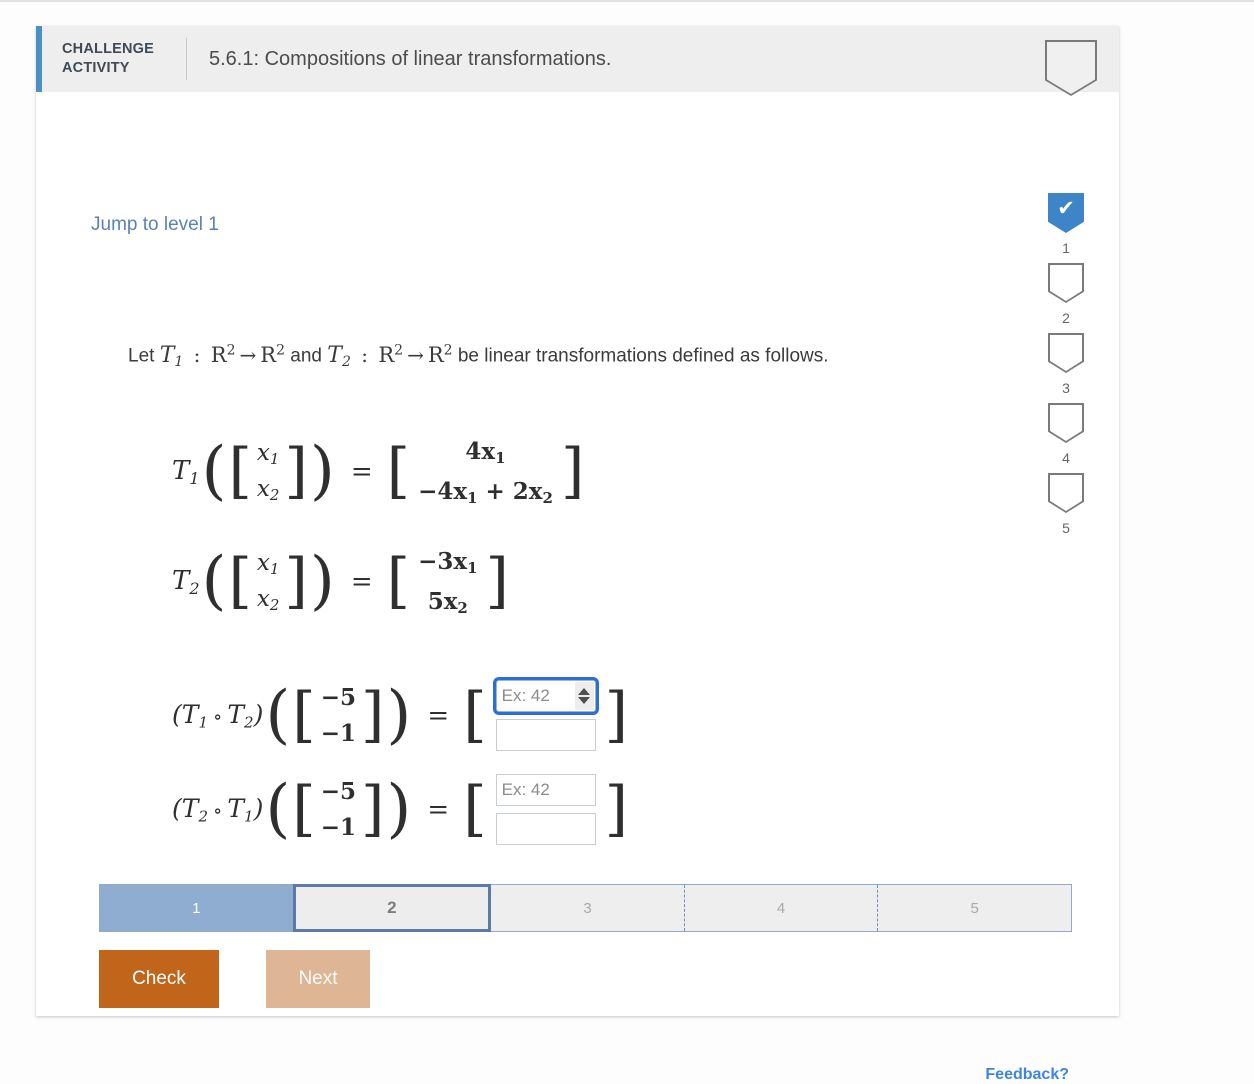 Image resolution: width=1254 pixels, height=1084 pixels. Describe the element at coordinates (447, 602) in the screenshot. I see `result-row: 5x2` at that location.